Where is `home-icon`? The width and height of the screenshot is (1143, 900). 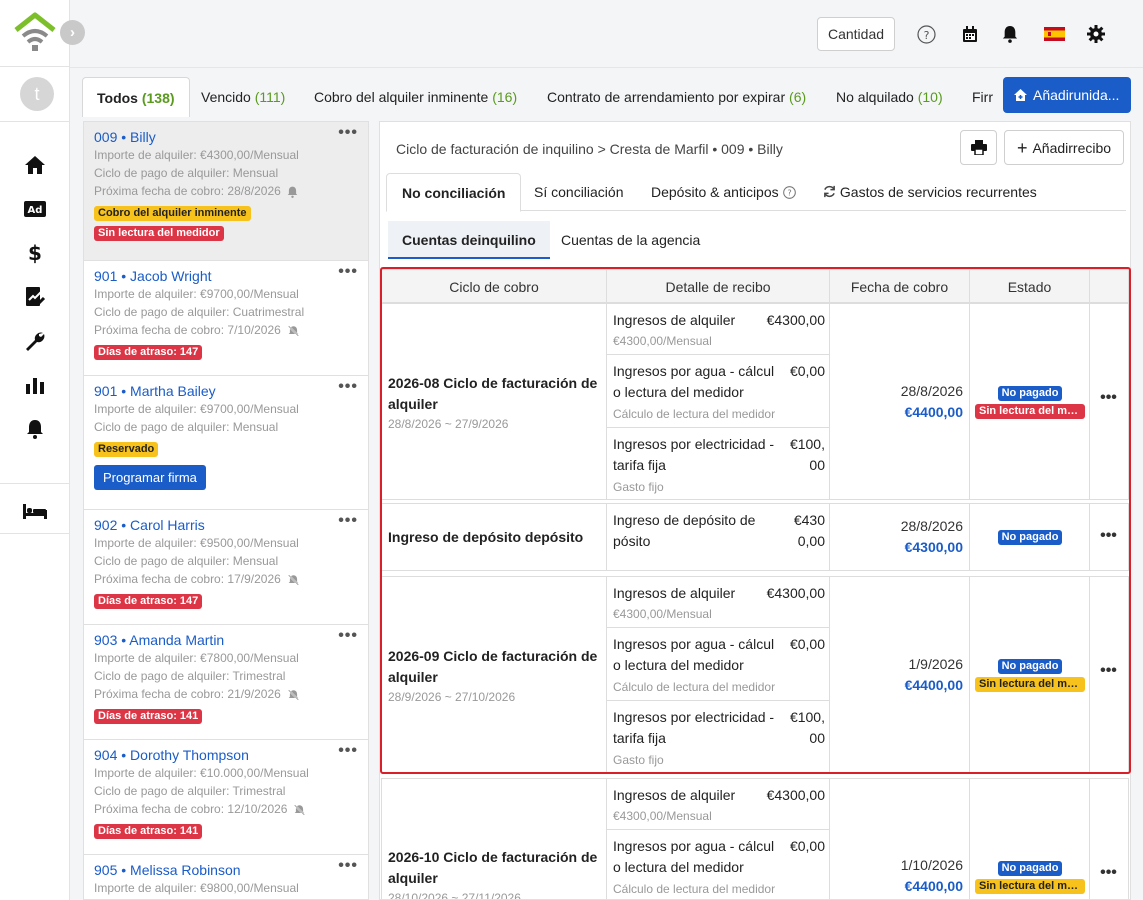
home-icon is located at coordinates (35, 165).